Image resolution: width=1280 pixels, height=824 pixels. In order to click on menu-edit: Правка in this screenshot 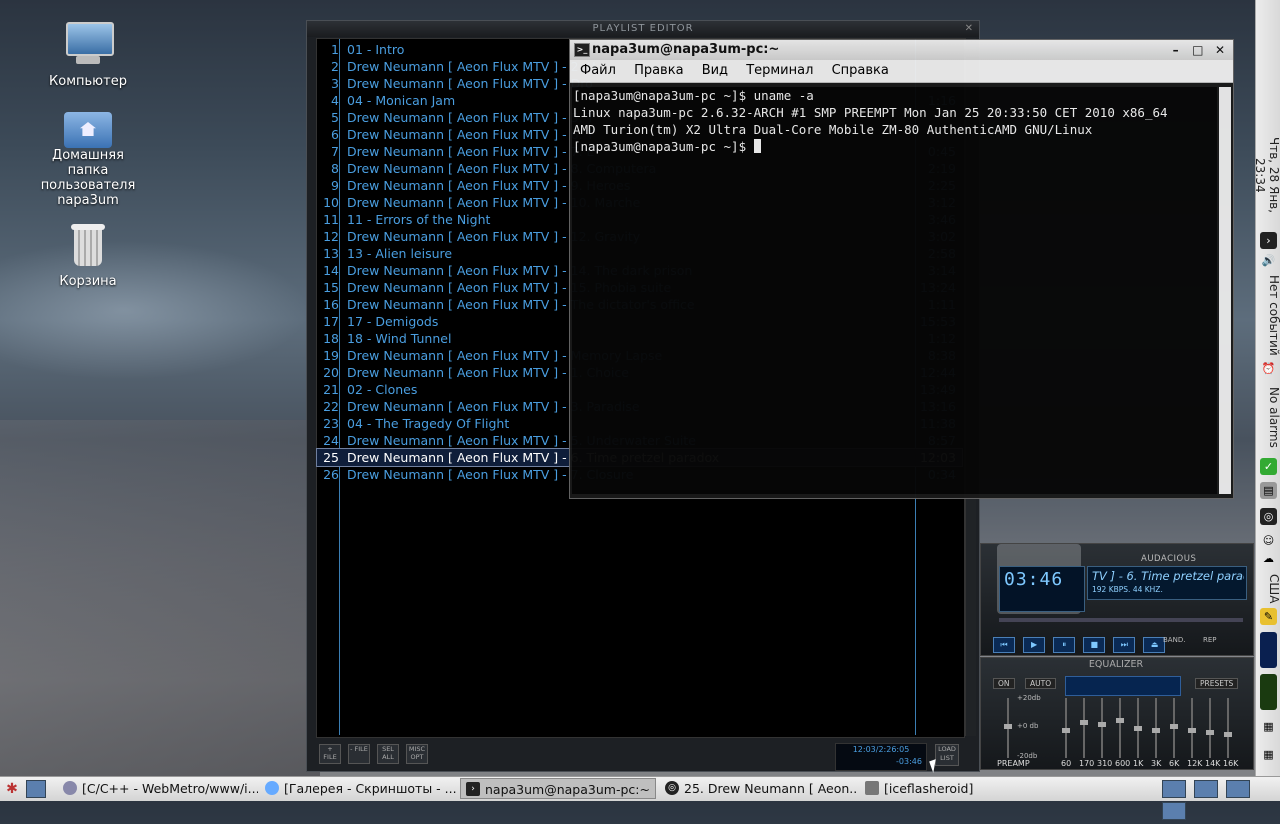, I will do `click(658, 70)`.